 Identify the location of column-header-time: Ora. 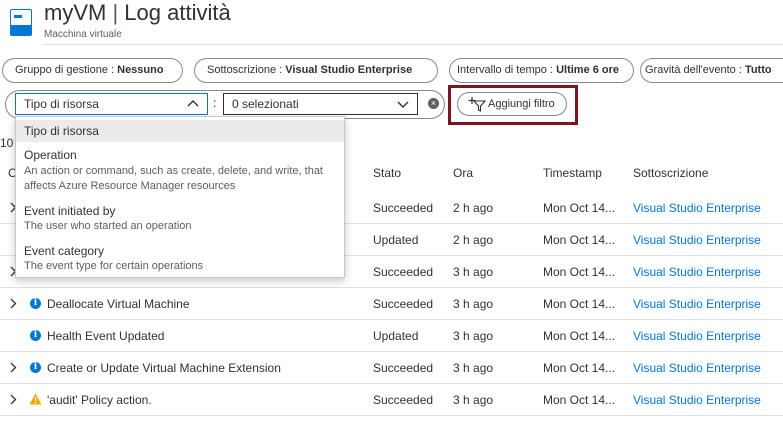
(463, 173).